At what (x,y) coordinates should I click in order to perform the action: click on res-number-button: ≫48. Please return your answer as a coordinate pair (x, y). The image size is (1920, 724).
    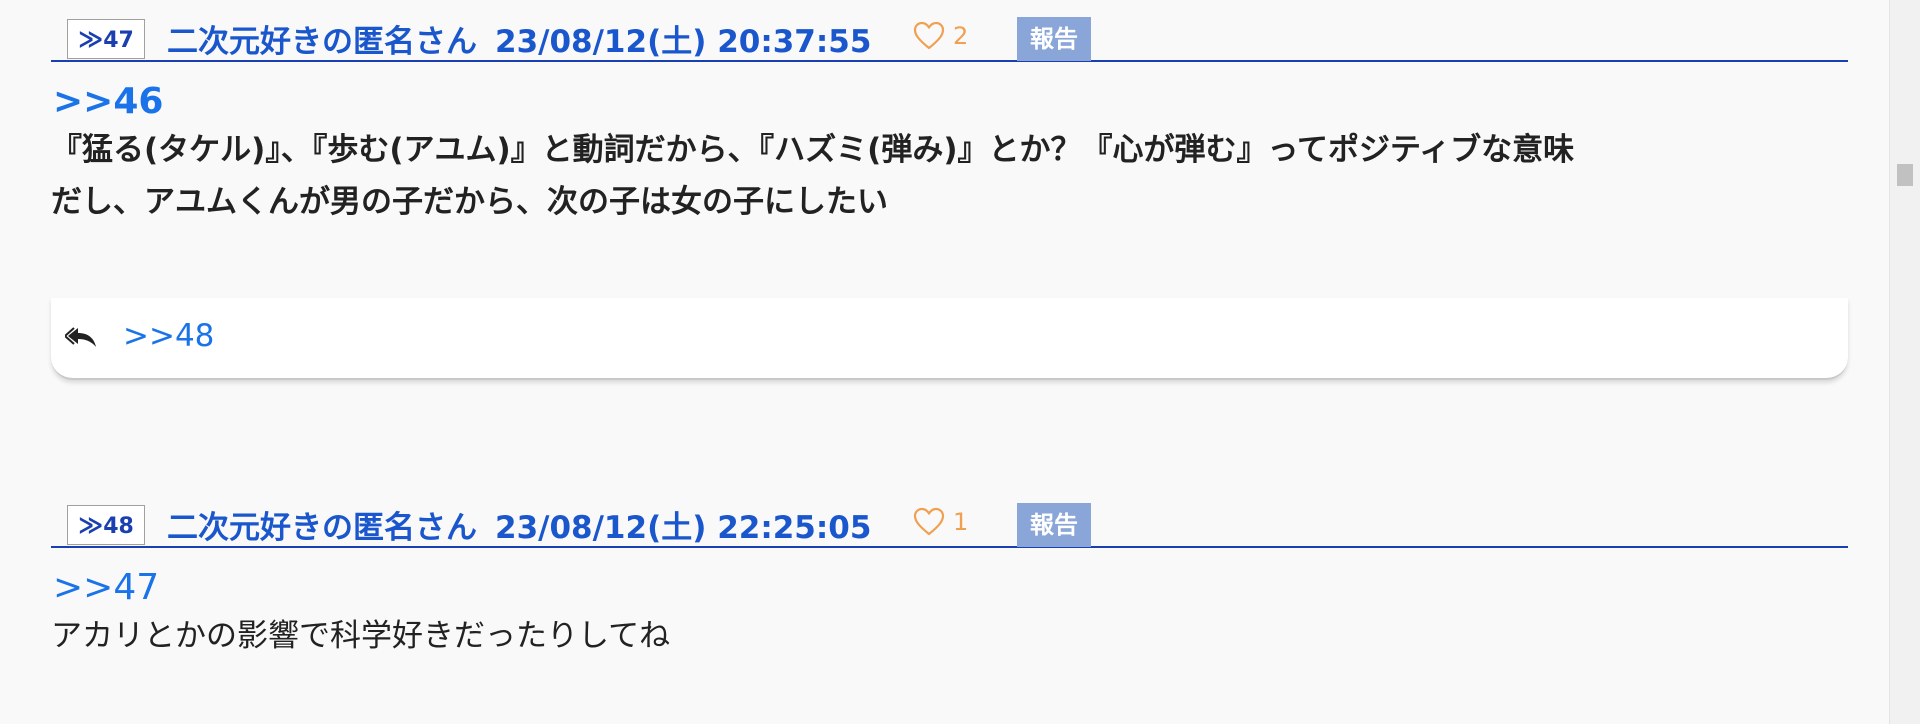
    Looking at the image, I should click on (106, 525).